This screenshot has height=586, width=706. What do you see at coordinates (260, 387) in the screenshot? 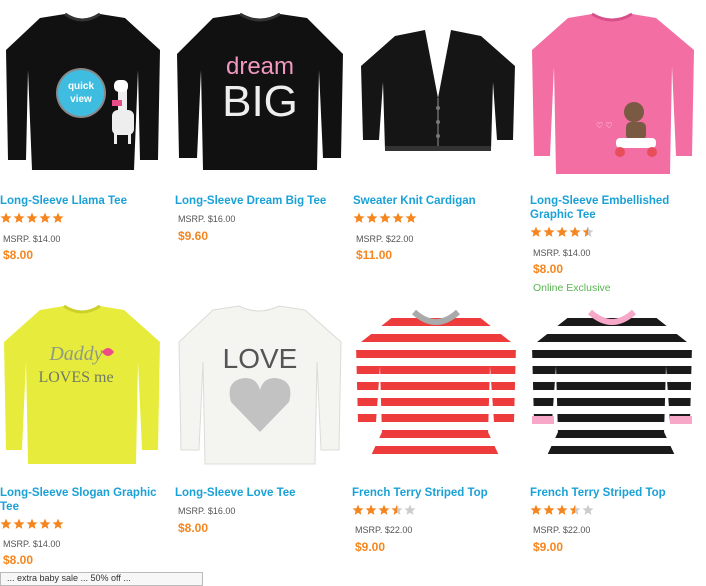
I see `product-image: LOVE` at bounding box center [260, 387].